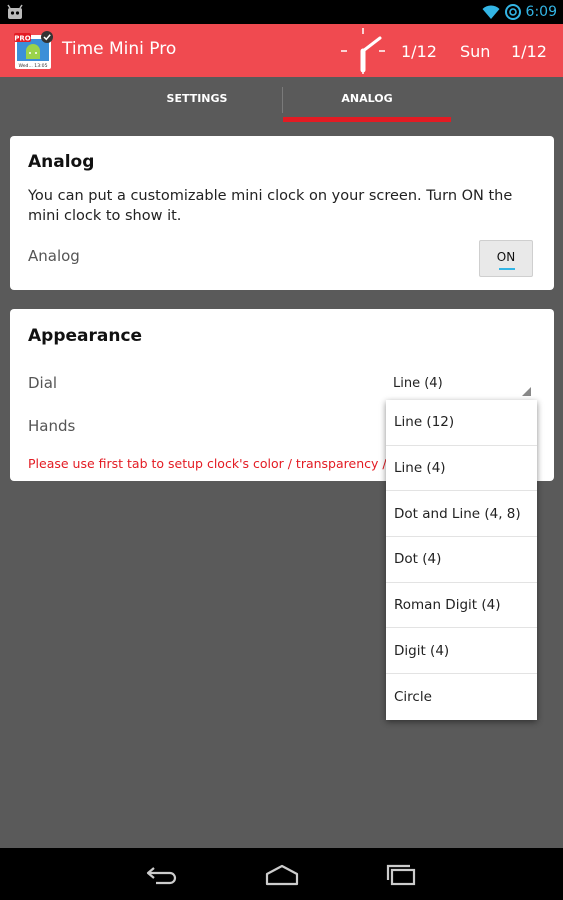 The image size is (563, 900). I want to click on recents-icon, so click(402, 874).